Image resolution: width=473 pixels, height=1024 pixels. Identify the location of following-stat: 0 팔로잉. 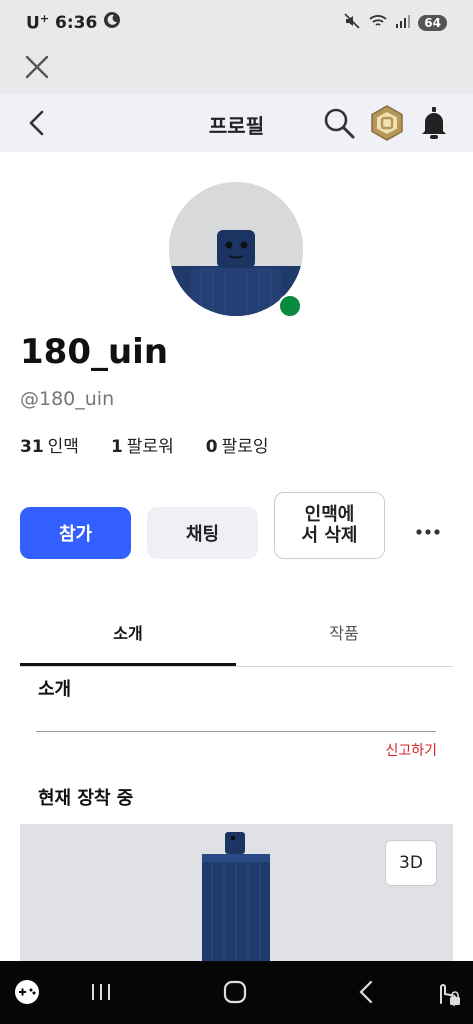
(237, 444).